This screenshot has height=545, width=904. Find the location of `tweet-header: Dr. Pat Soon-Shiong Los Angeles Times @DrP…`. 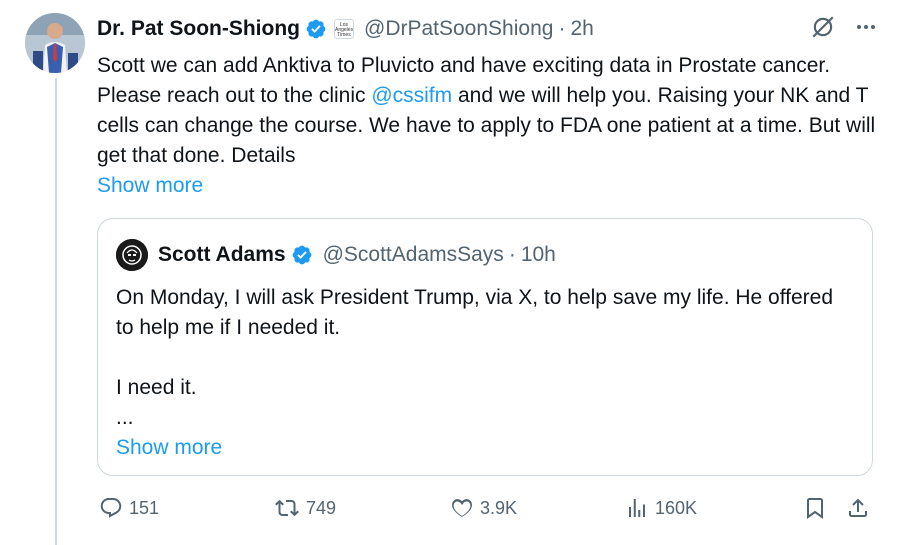

tweet-header: Dr. Pat Soon-Shiong Los Angeles Times @DrP… is located at coordinates (345, 29).